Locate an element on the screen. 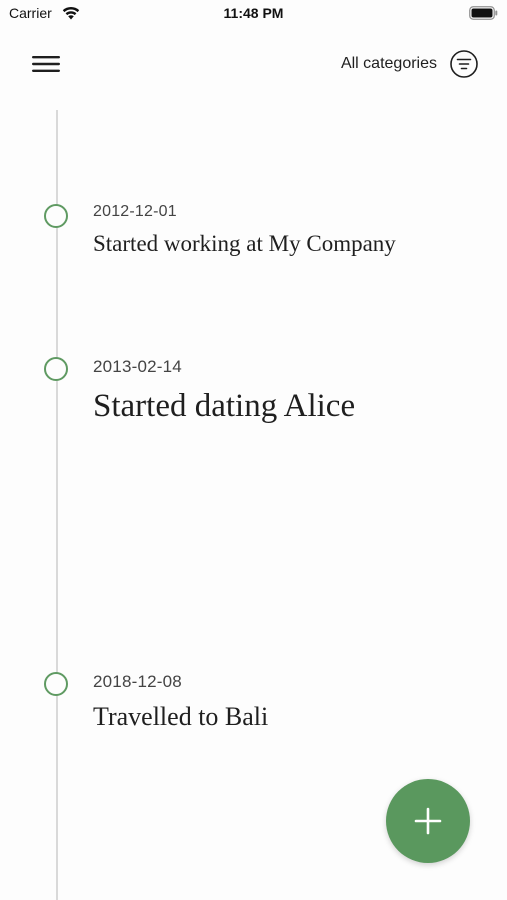 This screenshot has height=900, width=507. menu-button is located at coordinates (46, 64).